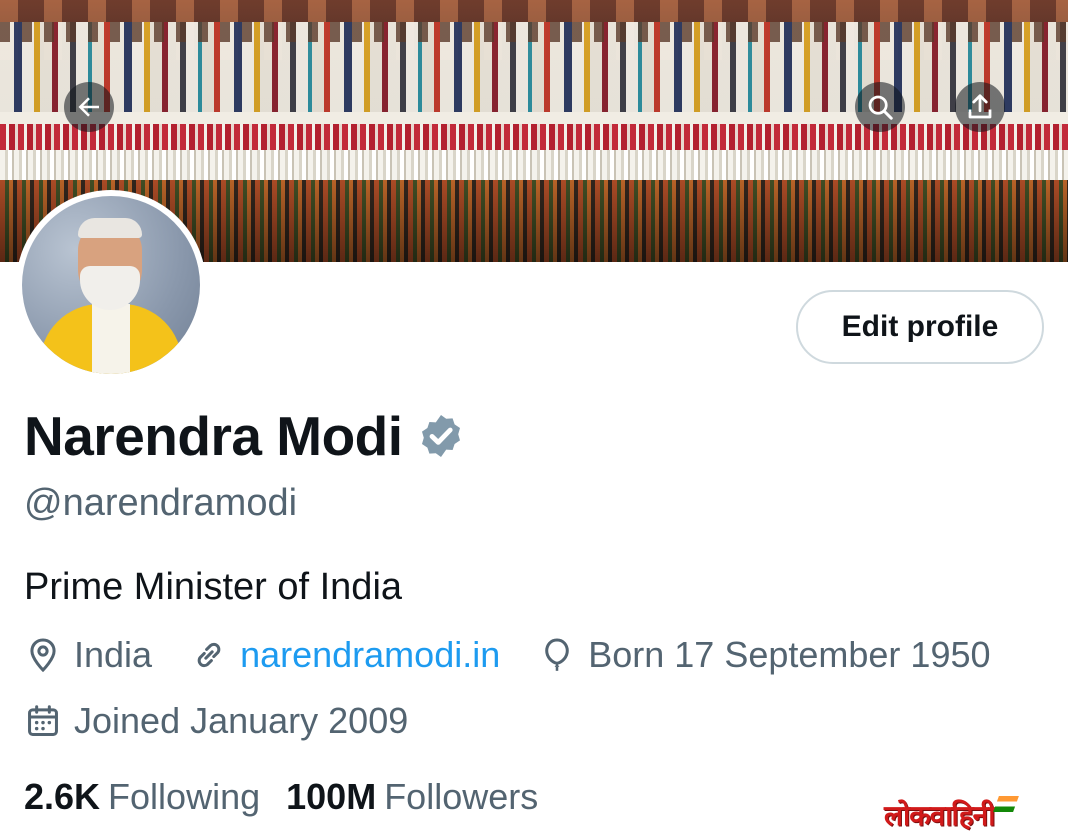  I want to click on banner-flowers-white, so click(534, 165).